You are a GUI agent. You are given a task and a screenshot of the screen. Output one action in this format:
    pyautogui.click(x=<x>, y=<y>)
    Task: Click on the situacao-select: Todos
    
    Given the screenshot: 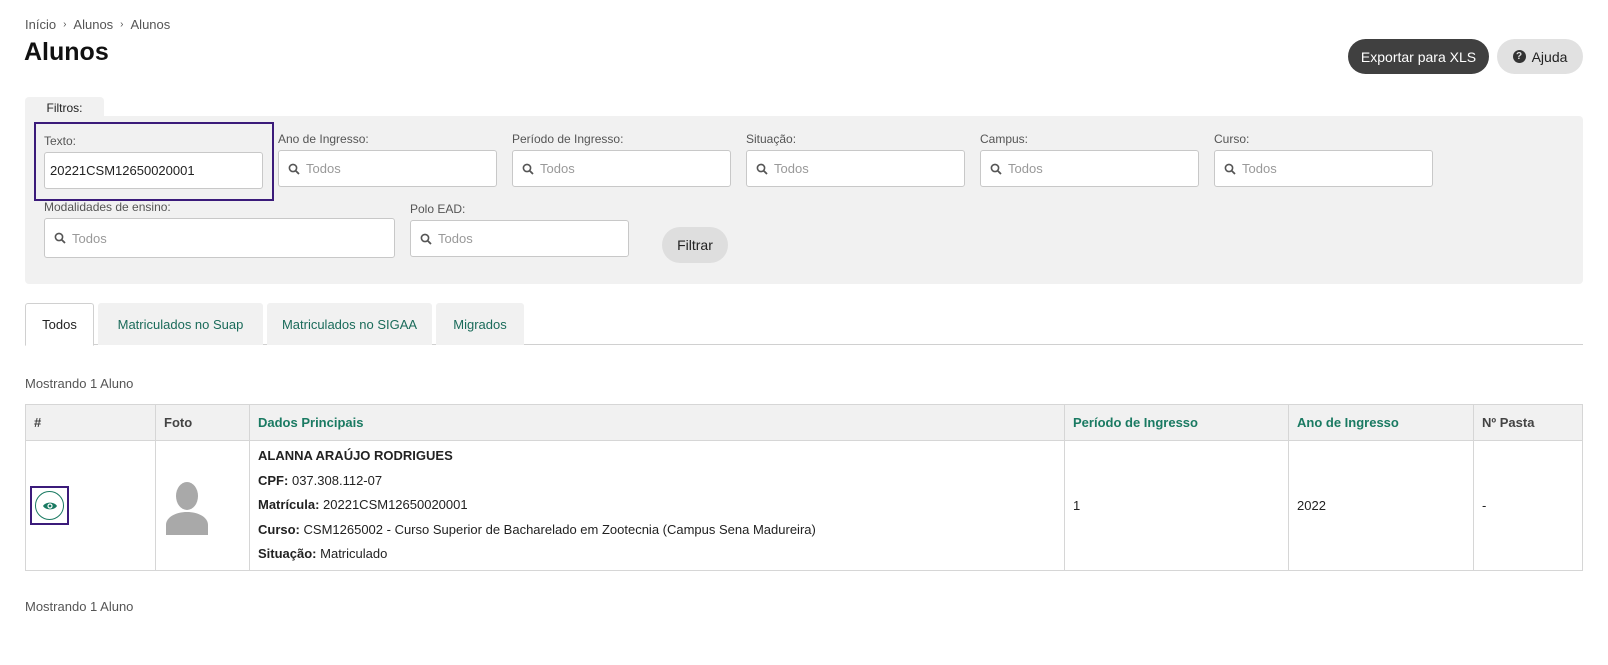 What is the action you would take?
    pyautogui.click(x=855, y=168)
    